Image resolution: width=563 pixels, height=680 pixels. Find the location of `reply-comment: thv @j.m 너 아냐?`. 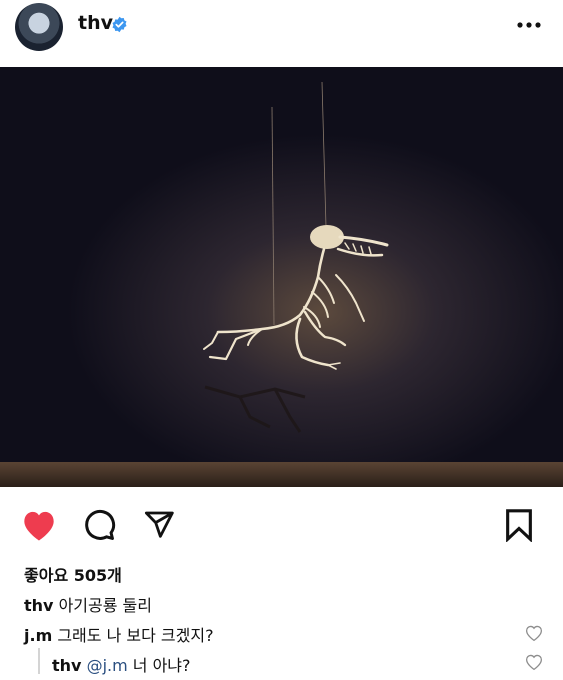

reply-comment: thv @j.m 너 아냐? is located at coordinates (121, 664).